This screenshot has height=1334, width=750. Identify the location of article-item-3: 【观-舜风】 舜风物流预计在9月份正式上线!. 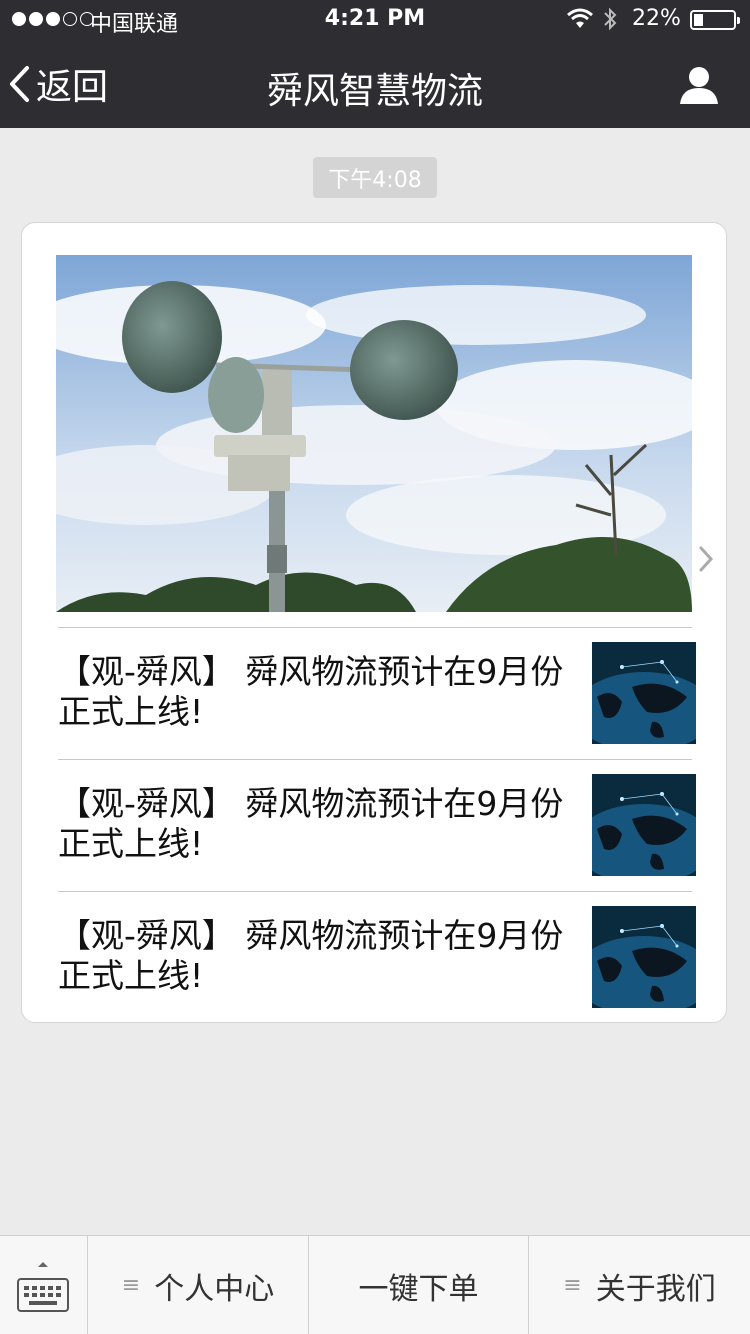
(377, 957).